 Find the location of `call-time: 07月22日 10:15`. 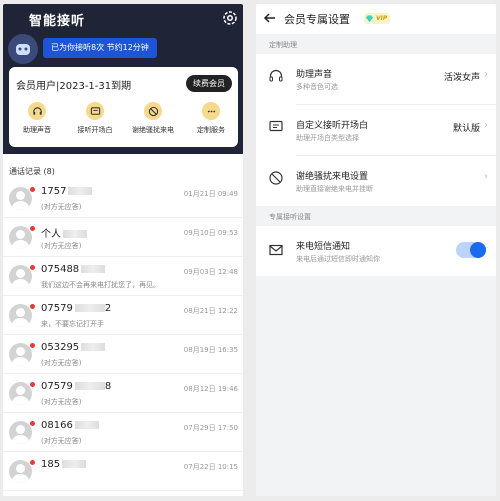

call-time: 07月22日 10:15 is located at coordinates (210, 467).